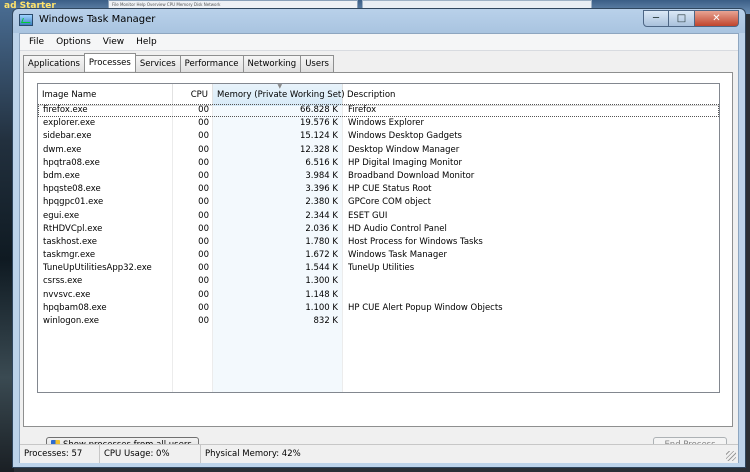  Describe the element at coordinates (378, 111) in the screenshot. I see `process-row: firefox.exe 00 66.828 K Firefox` at that location.